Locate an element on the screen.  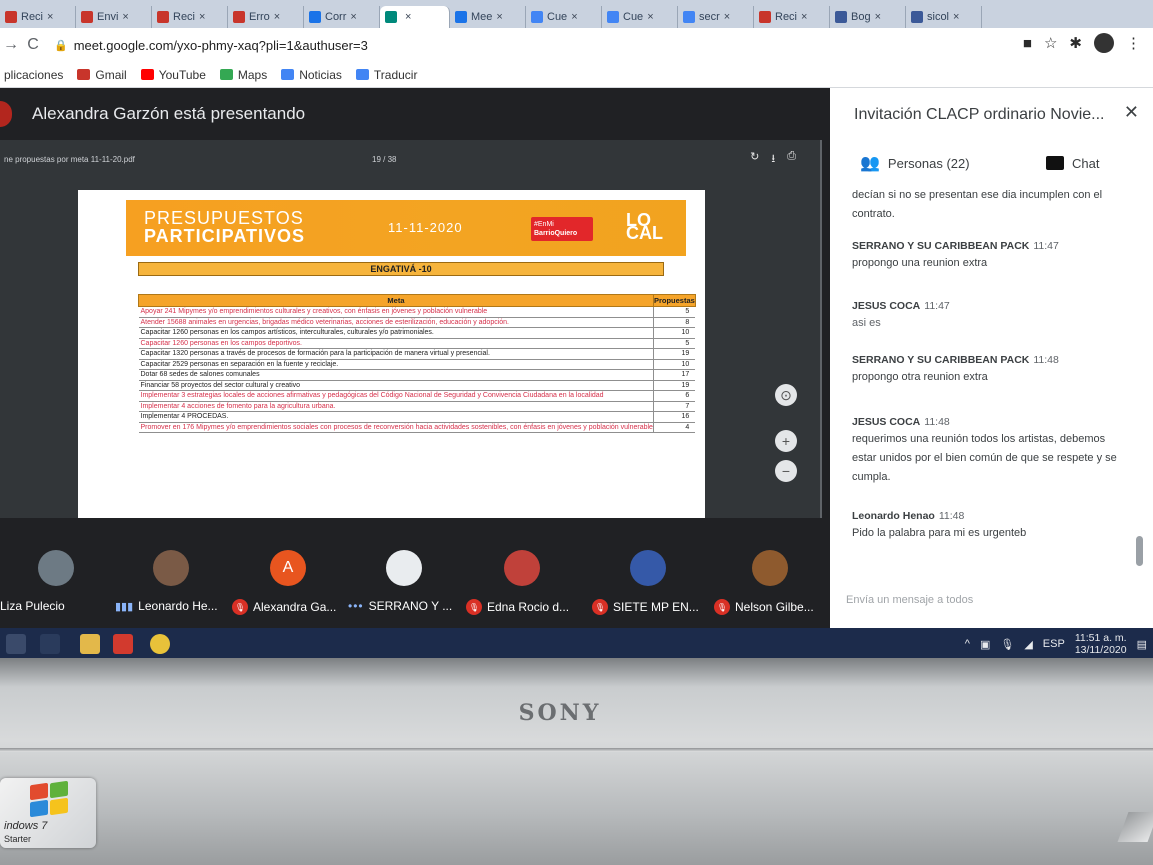
volume-icon: ◢ is located at coordinates (1028, 644).